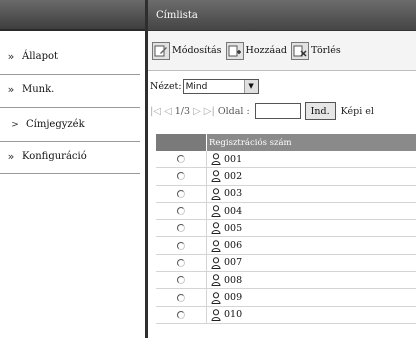 This screenshot has height=338, width=416. I want to click on table-row: 004, so click(286, 211).